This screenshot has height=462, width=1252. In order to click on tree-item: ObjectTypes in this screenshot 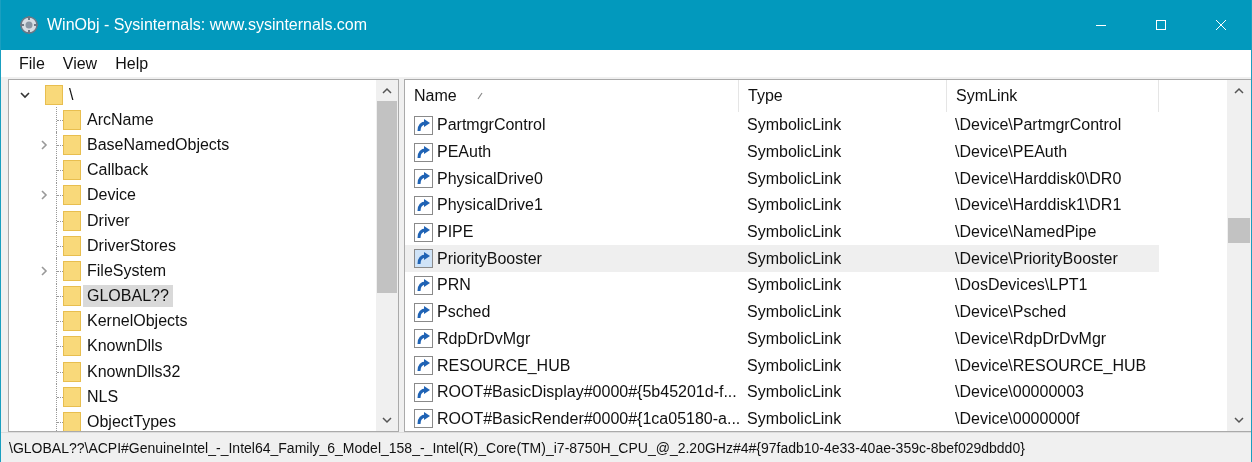, I will do `click(131, 421)`.